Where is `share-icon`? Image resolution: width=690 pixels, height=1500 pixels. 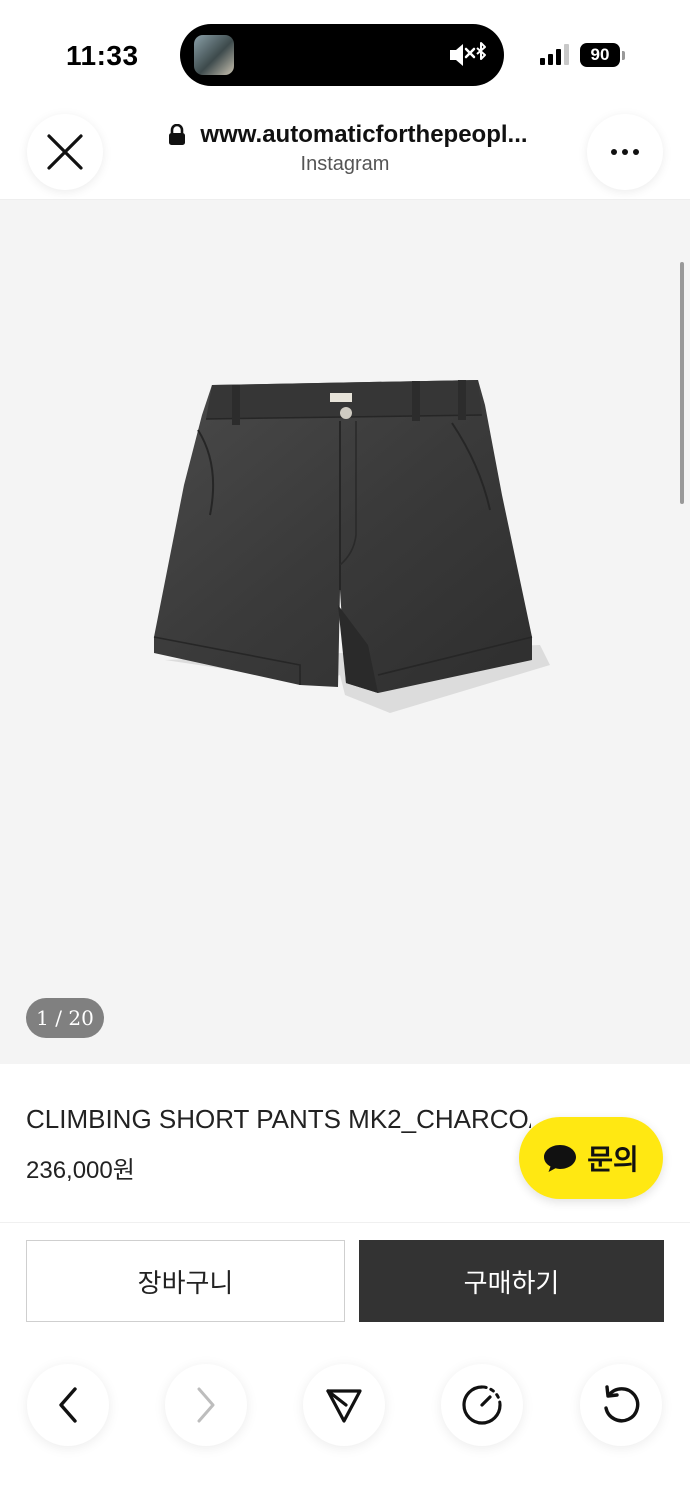 share-icon is located at coordinates (344, 1406).